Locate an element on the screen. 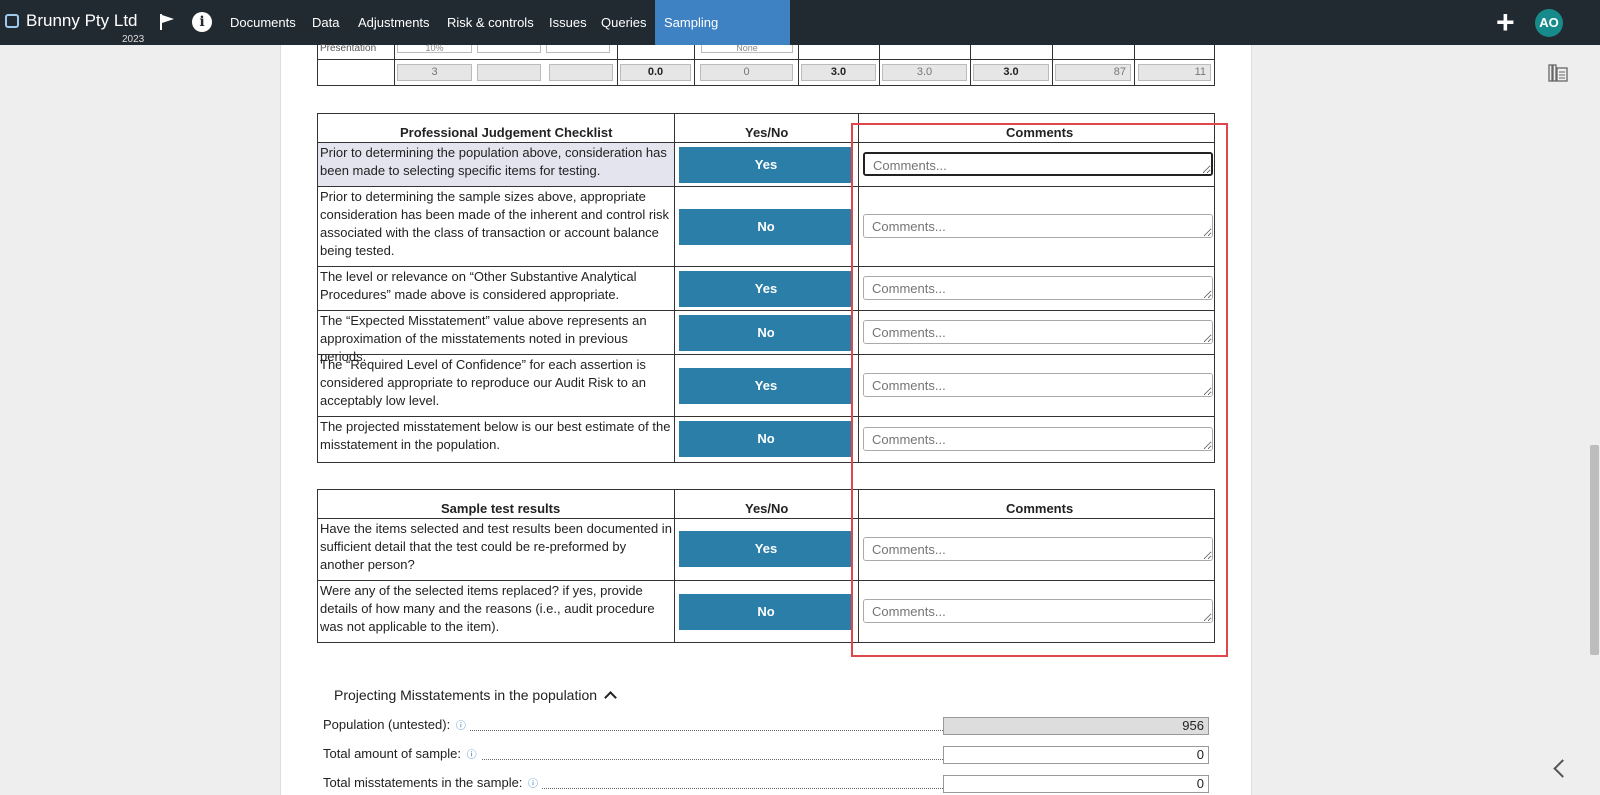  nav-risk-controls: Risk & controls is located at coordinates (490, 22).